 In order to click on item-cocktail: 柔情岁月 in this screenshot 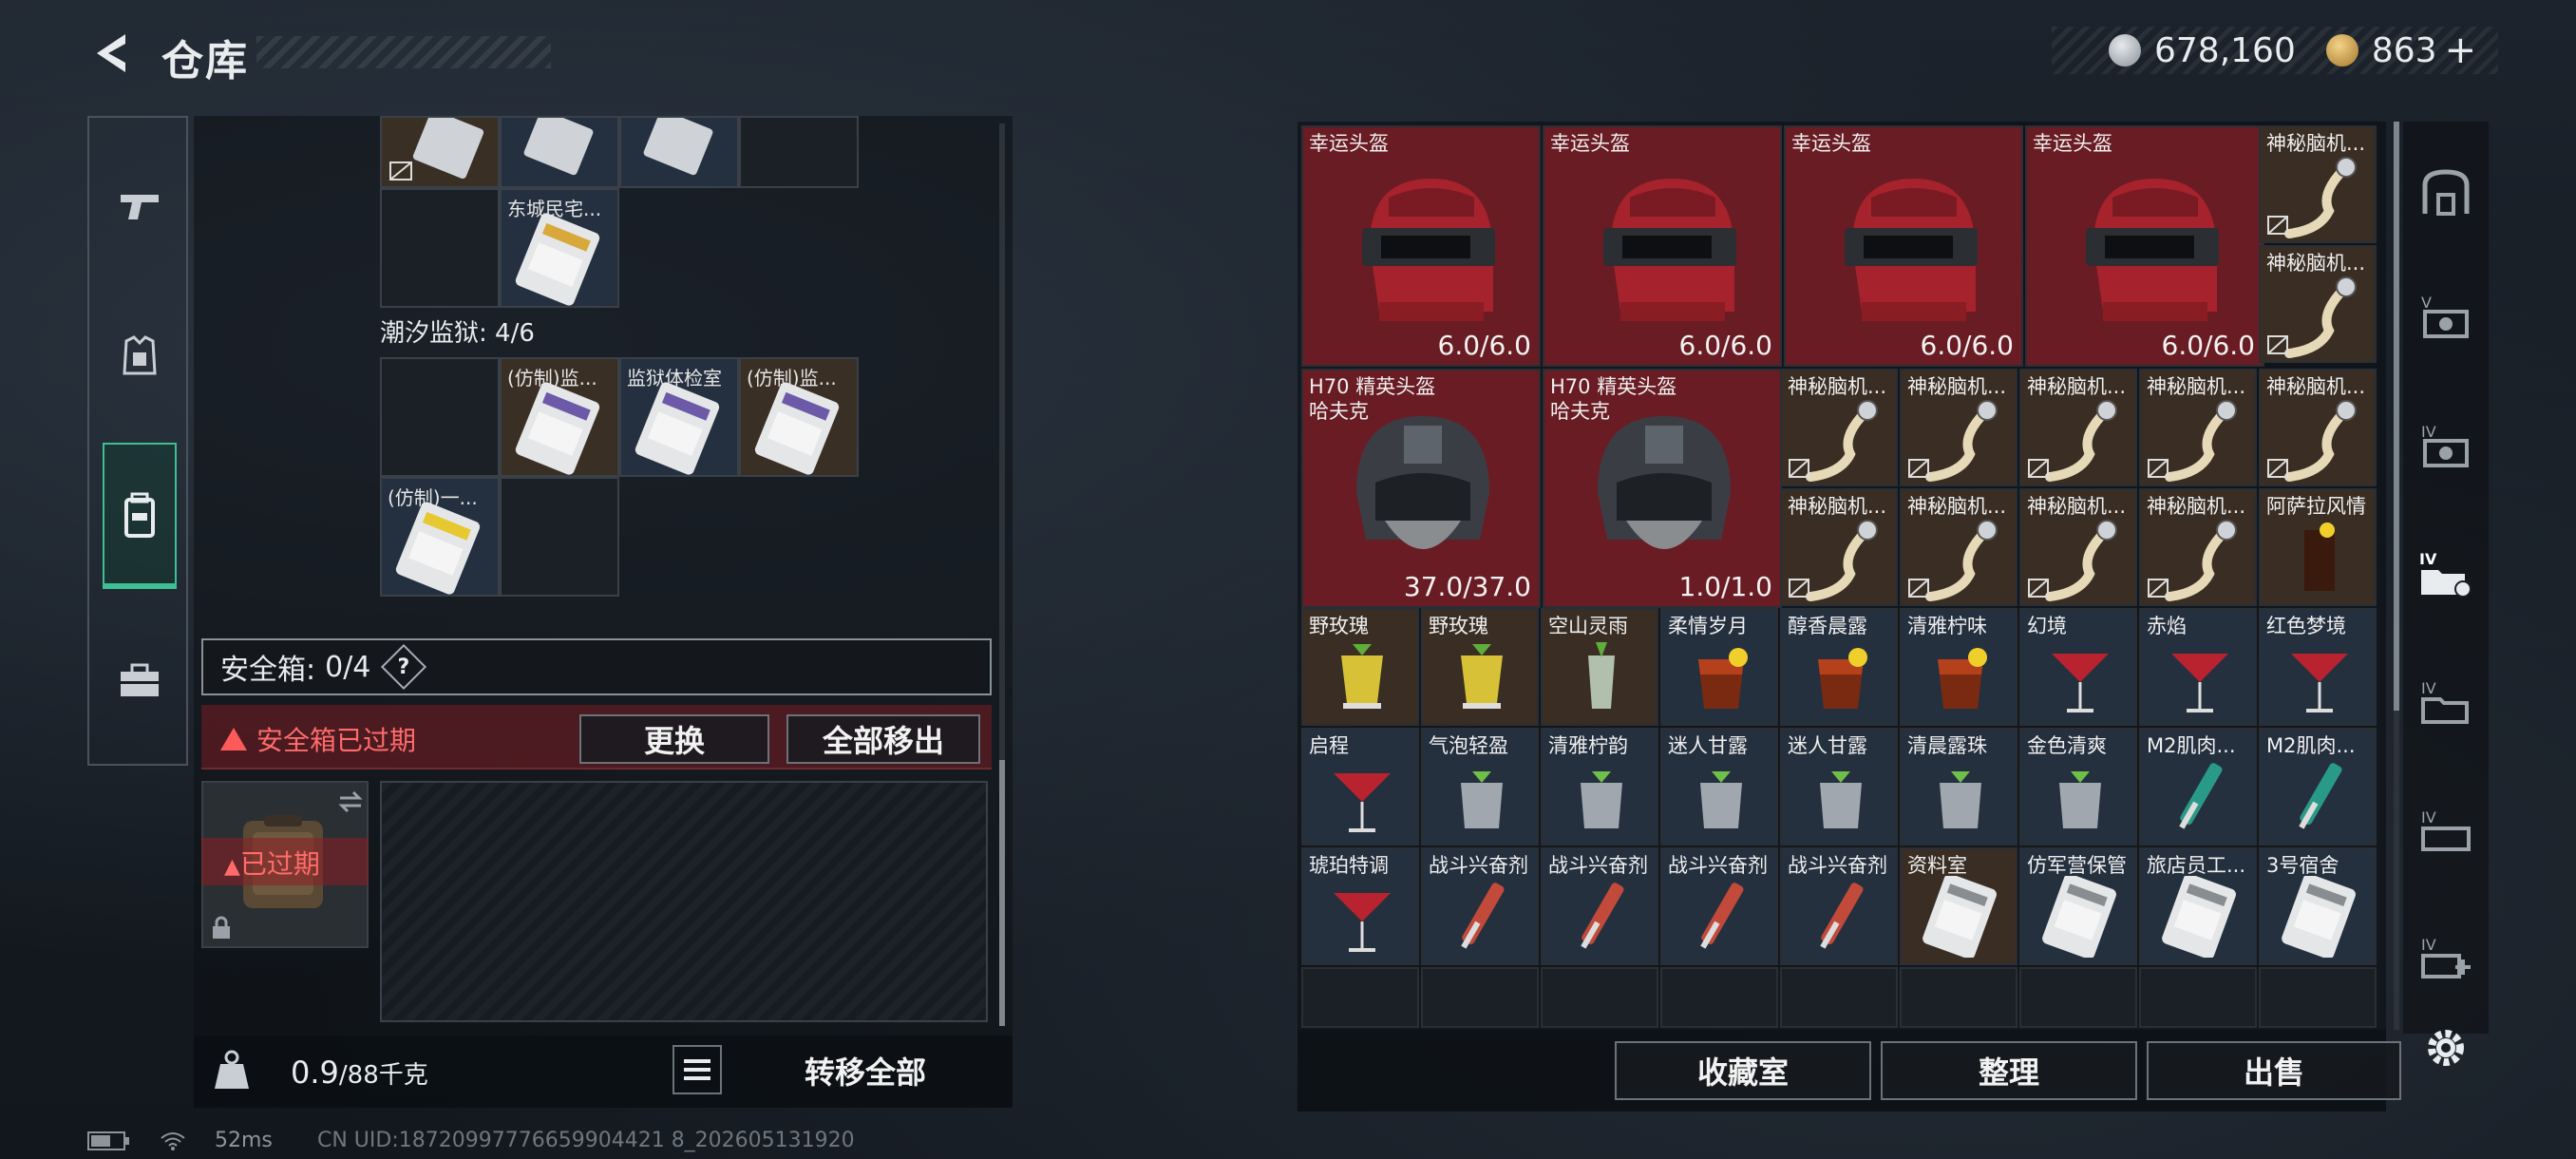, I will do `click(1719, 667)`.